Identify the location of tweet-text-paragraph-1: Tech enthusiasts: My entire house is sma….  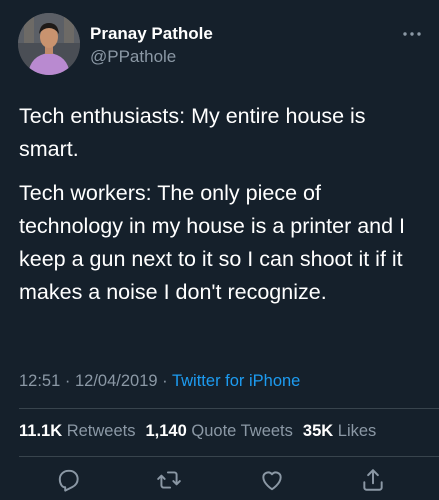
(192, 132).